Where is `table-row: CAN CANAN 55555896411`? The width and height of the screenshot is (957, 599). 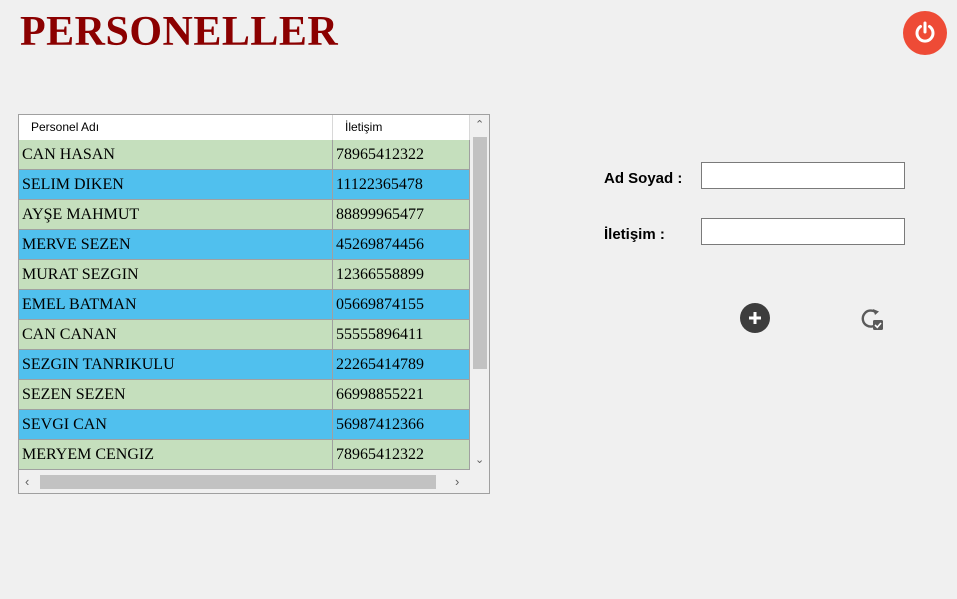
table-row: CAN CANAN 55555896411 is located at coordinates (244, 335).